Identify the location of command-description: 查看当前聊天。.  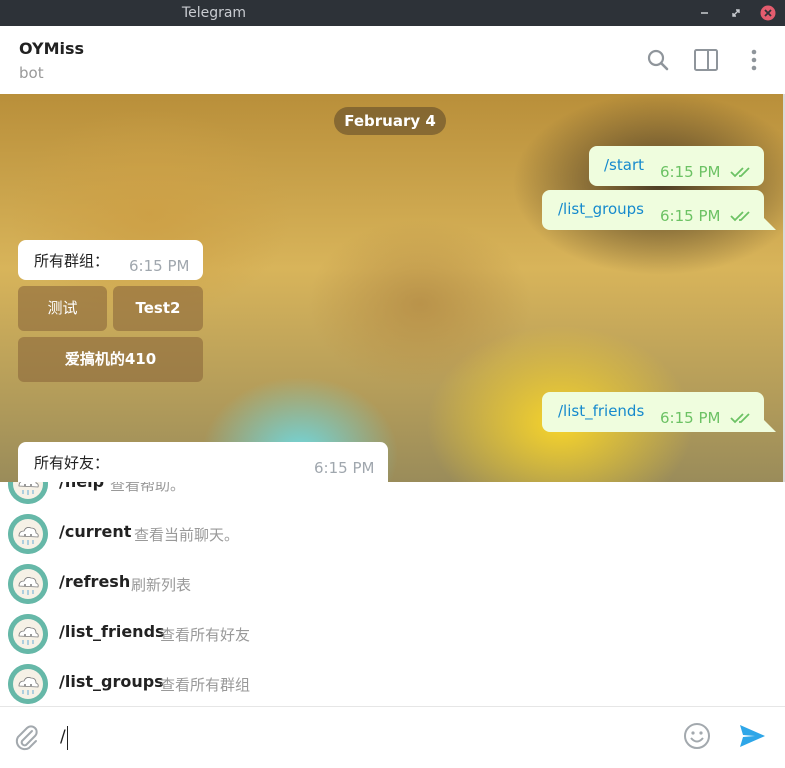
(187, 535).